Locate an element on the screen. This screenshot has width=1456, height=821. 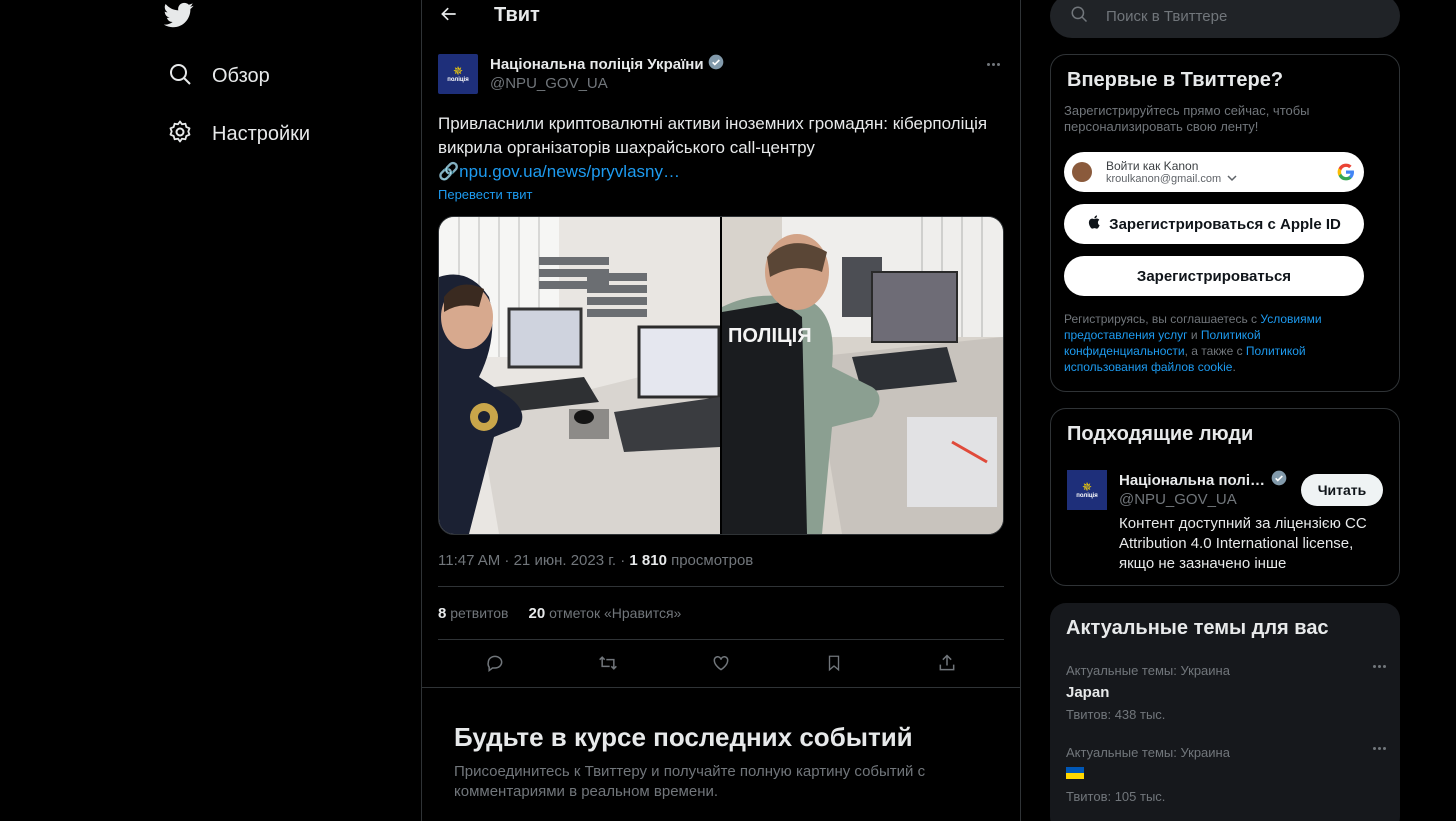
bookmark-icon is located at coordinates (834, 665).